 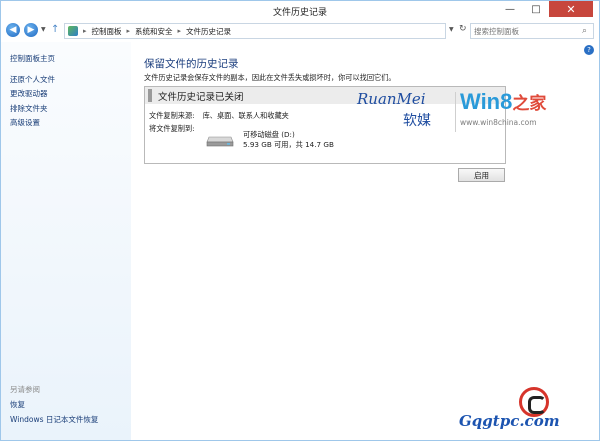 I want to click on watermark: RuanMei 软媒 Win8之家 www.win8china.com, so click(x=451, y=113).